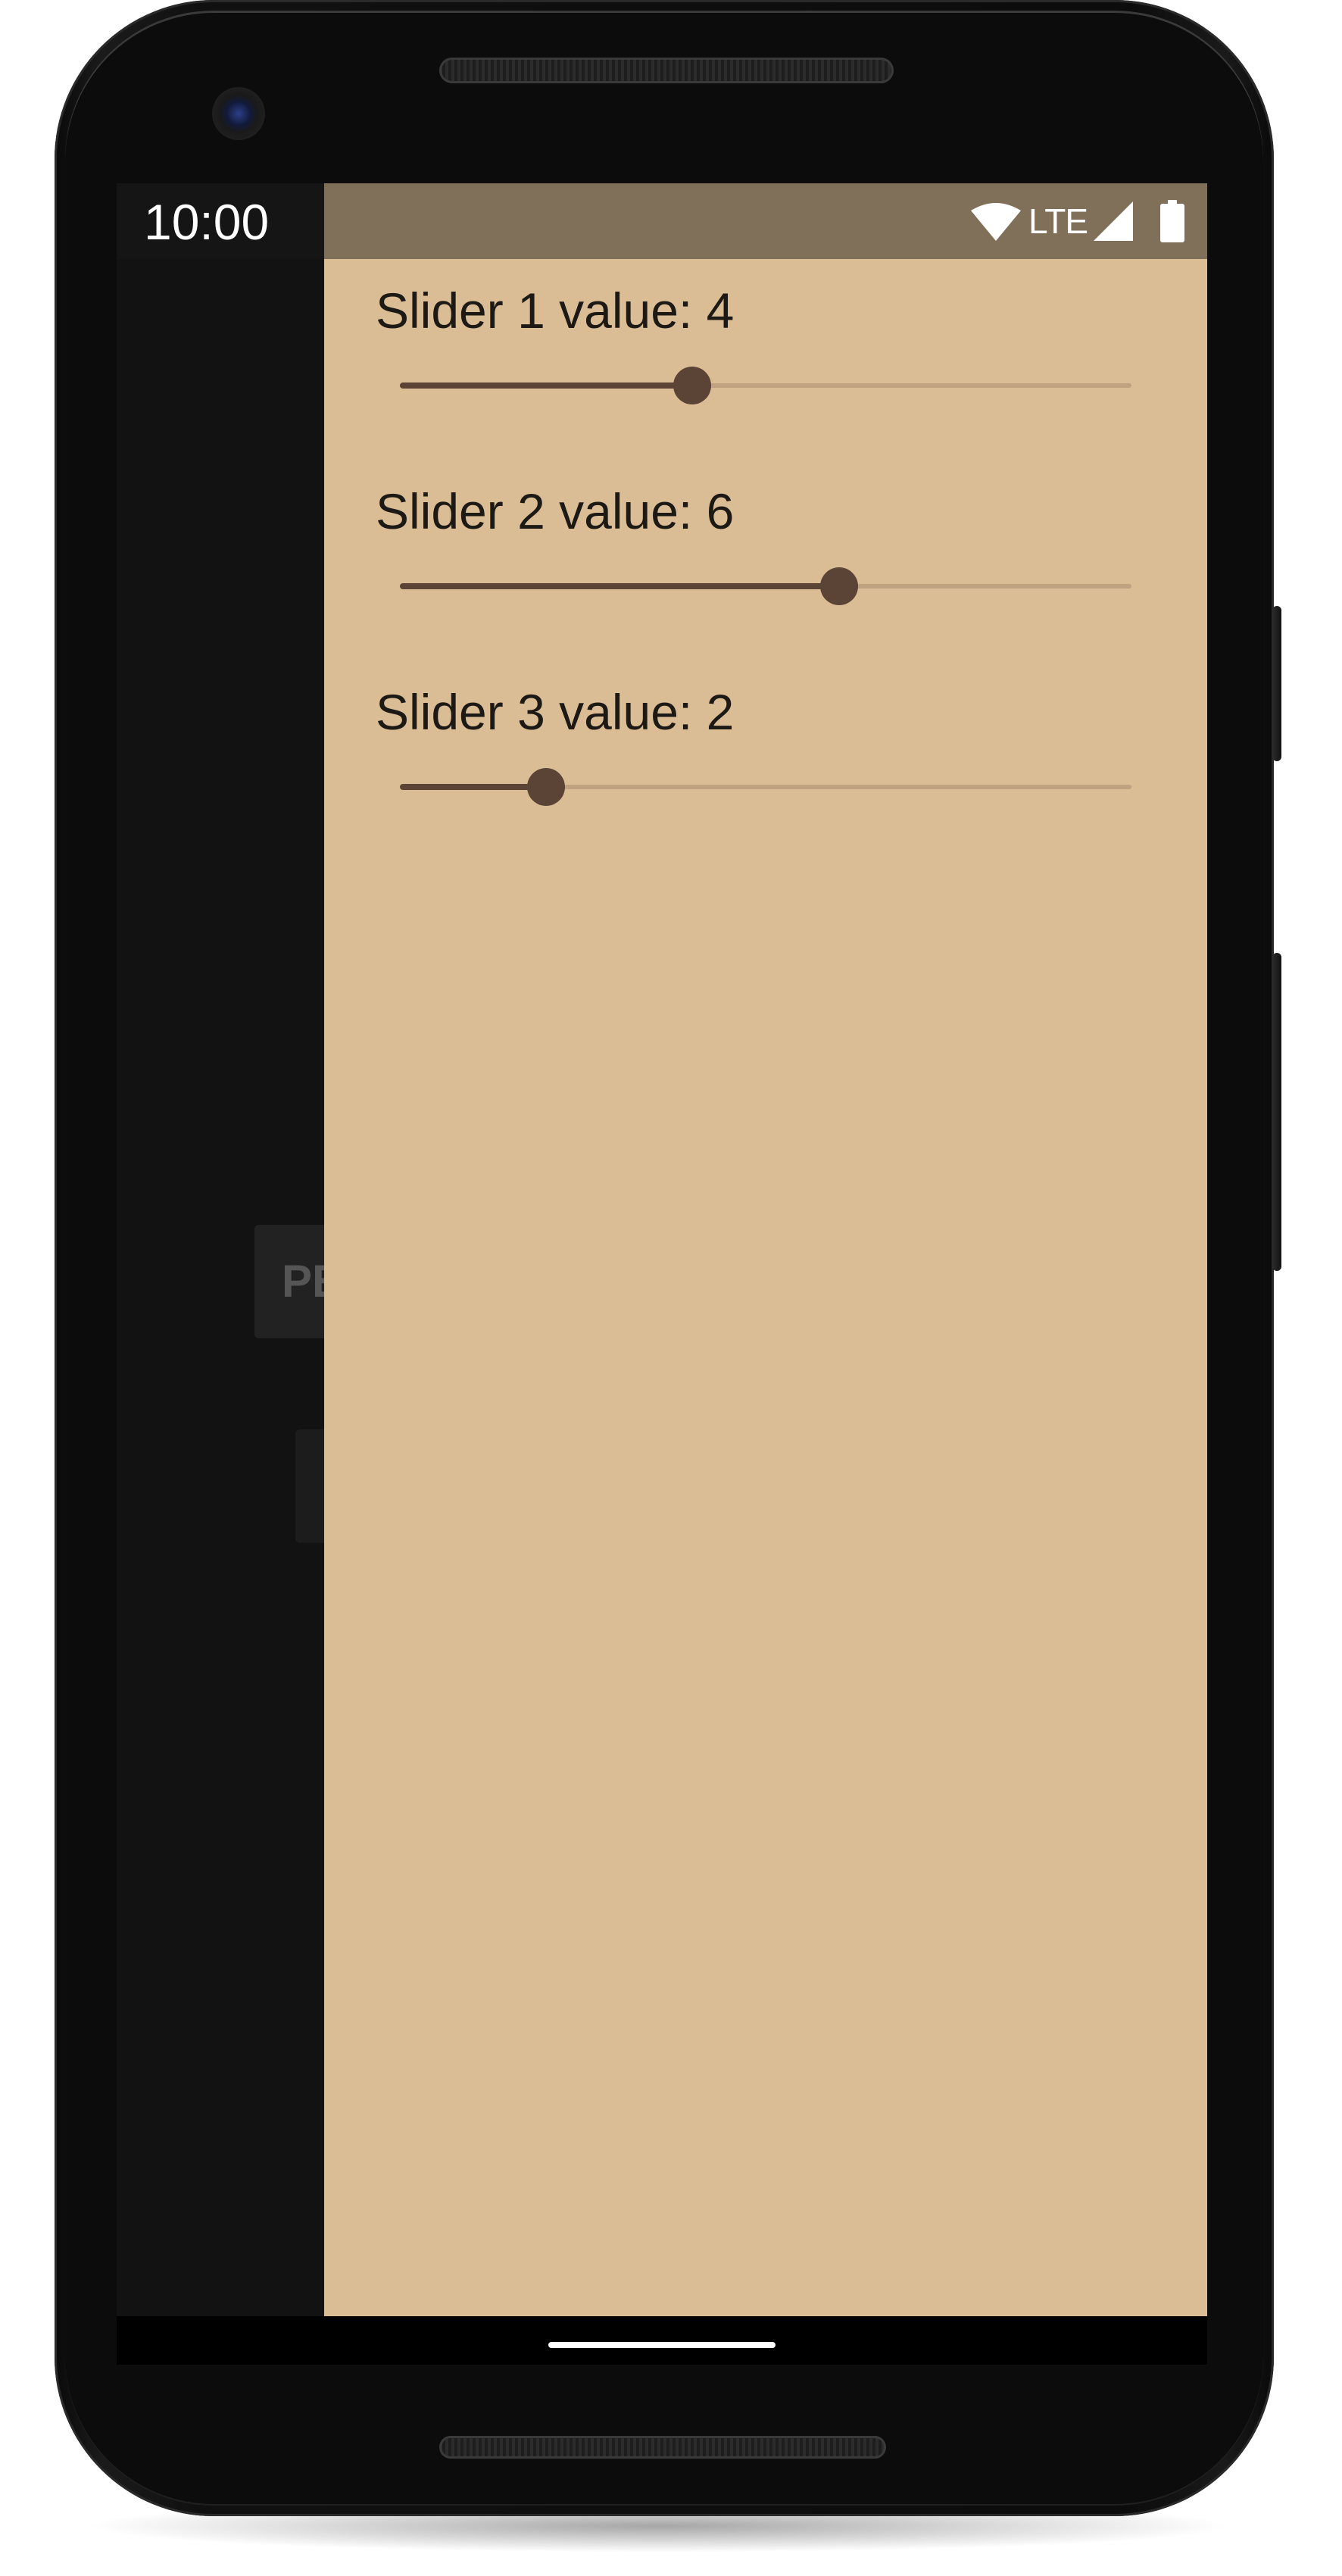 Image resolution: width=1342 pixels, height=2576 pixels. Describe the element at coordinates (555, 712) in the screenshot. I see `slider-3-label: Slider 3 value: 2` at that location.